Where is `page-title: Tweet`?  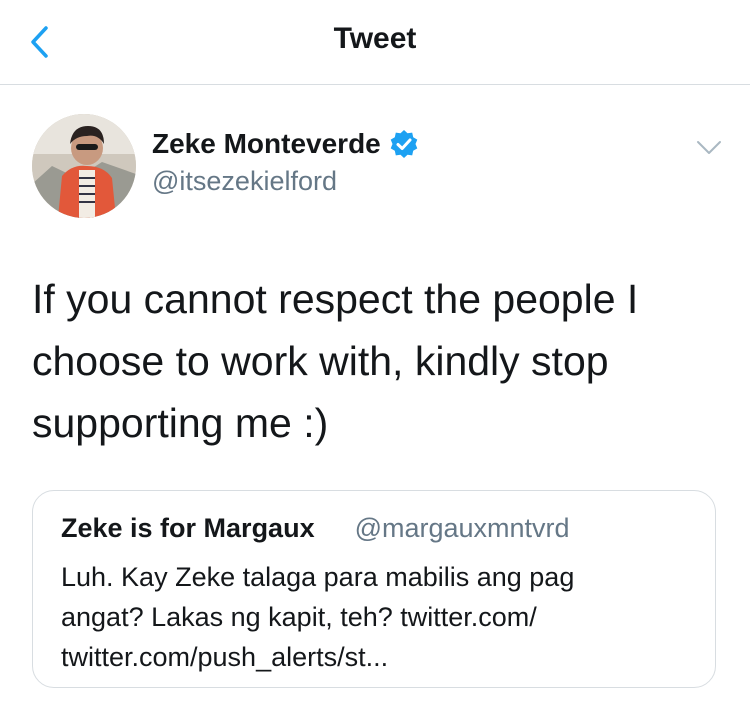 page-title: Tweet is located at coordinates (375, 38).